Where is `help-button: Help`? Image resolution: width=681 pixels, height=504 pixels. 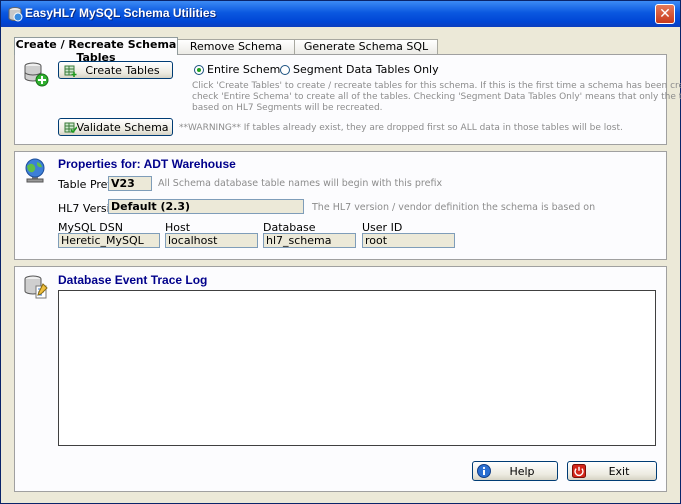 help-button: Help is located at coordinates (515, 471).